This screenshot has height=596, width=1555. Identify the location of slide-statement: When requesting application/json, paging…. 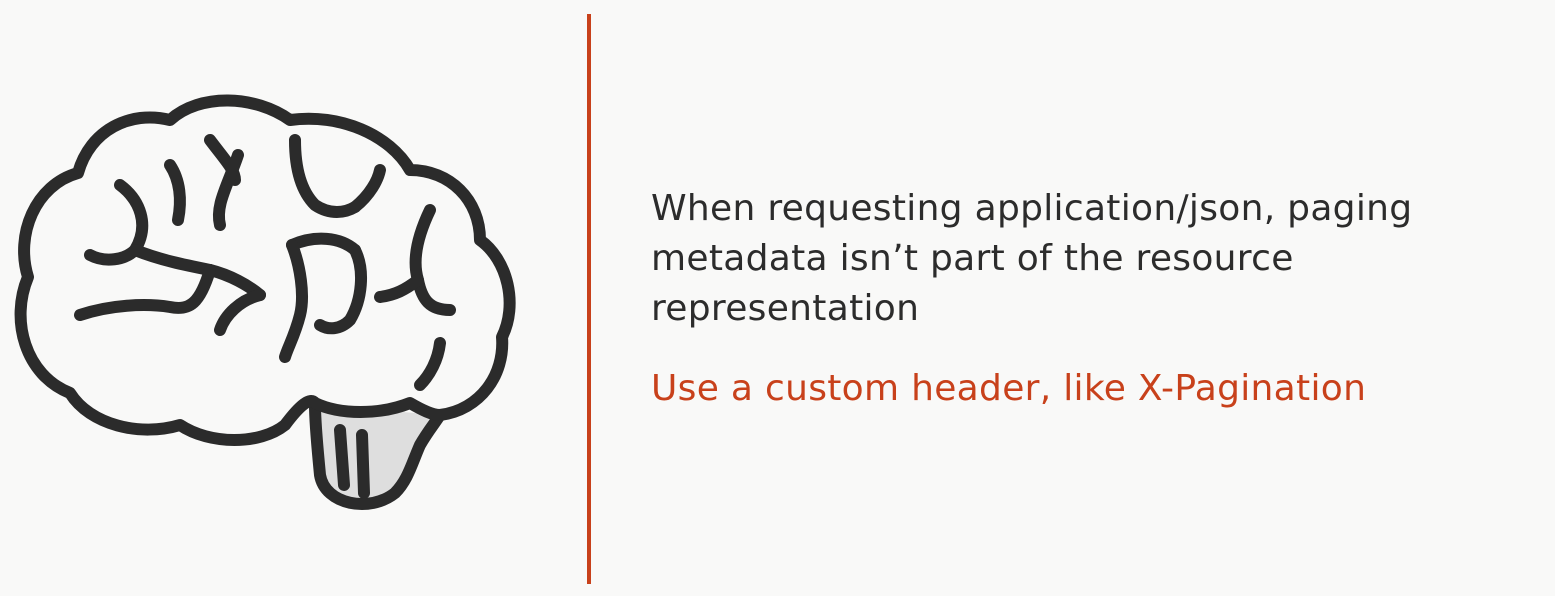
(1101, 259).